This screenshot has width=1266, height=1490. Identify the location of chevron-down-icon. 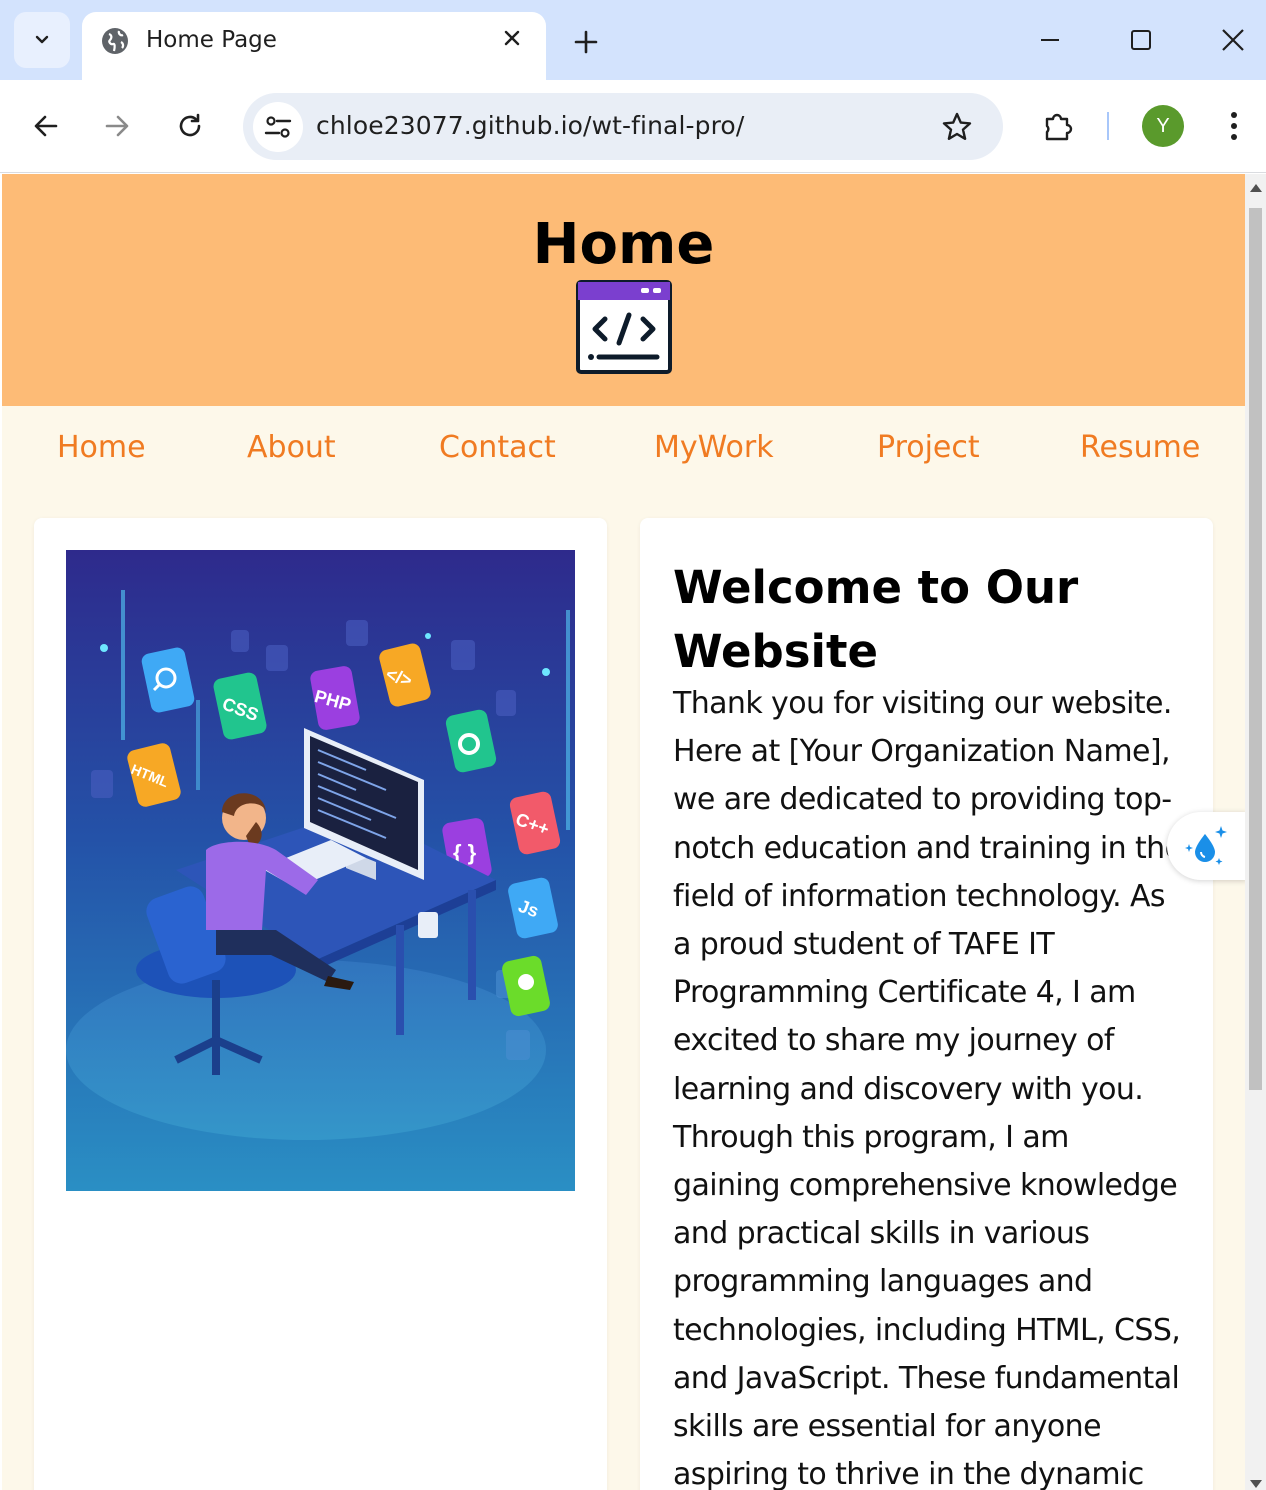
(42, 39).